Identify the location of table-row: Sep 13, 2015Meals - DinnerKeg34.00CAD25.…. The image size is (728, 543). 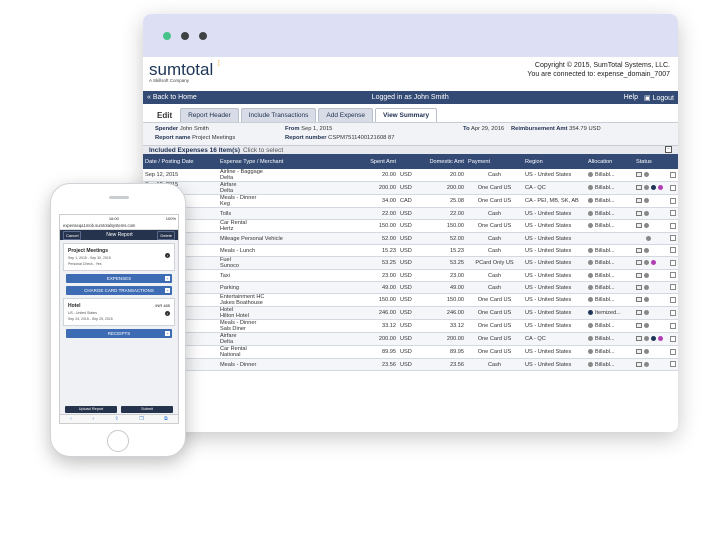
(410, 201).